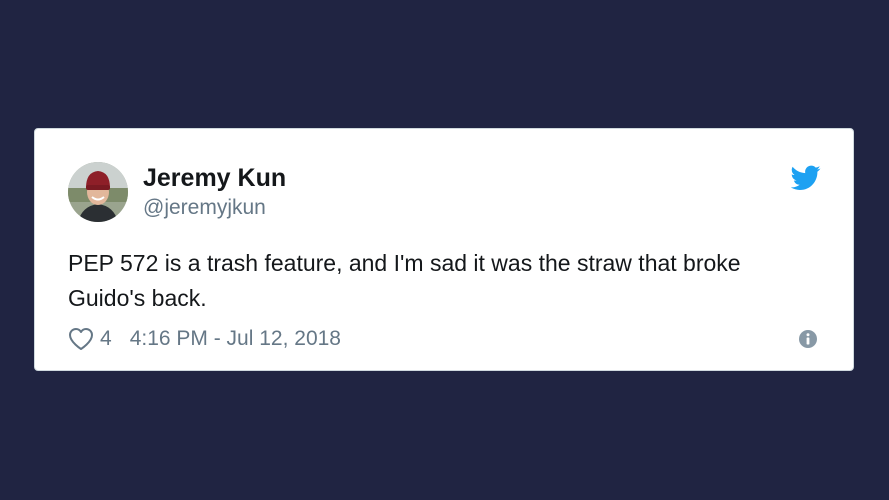 This screenshot has height=500, width=889. What do you see at coordinates (81, 339) in the screenshot?
I see `heart-icon` at bounding box center [81, 339].